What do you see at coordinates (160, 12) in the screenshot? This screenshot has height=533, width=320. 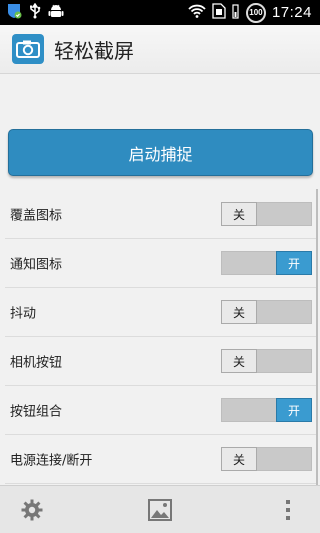 I see `status-bar: 100 17:24` at bounding box center [160, 12].